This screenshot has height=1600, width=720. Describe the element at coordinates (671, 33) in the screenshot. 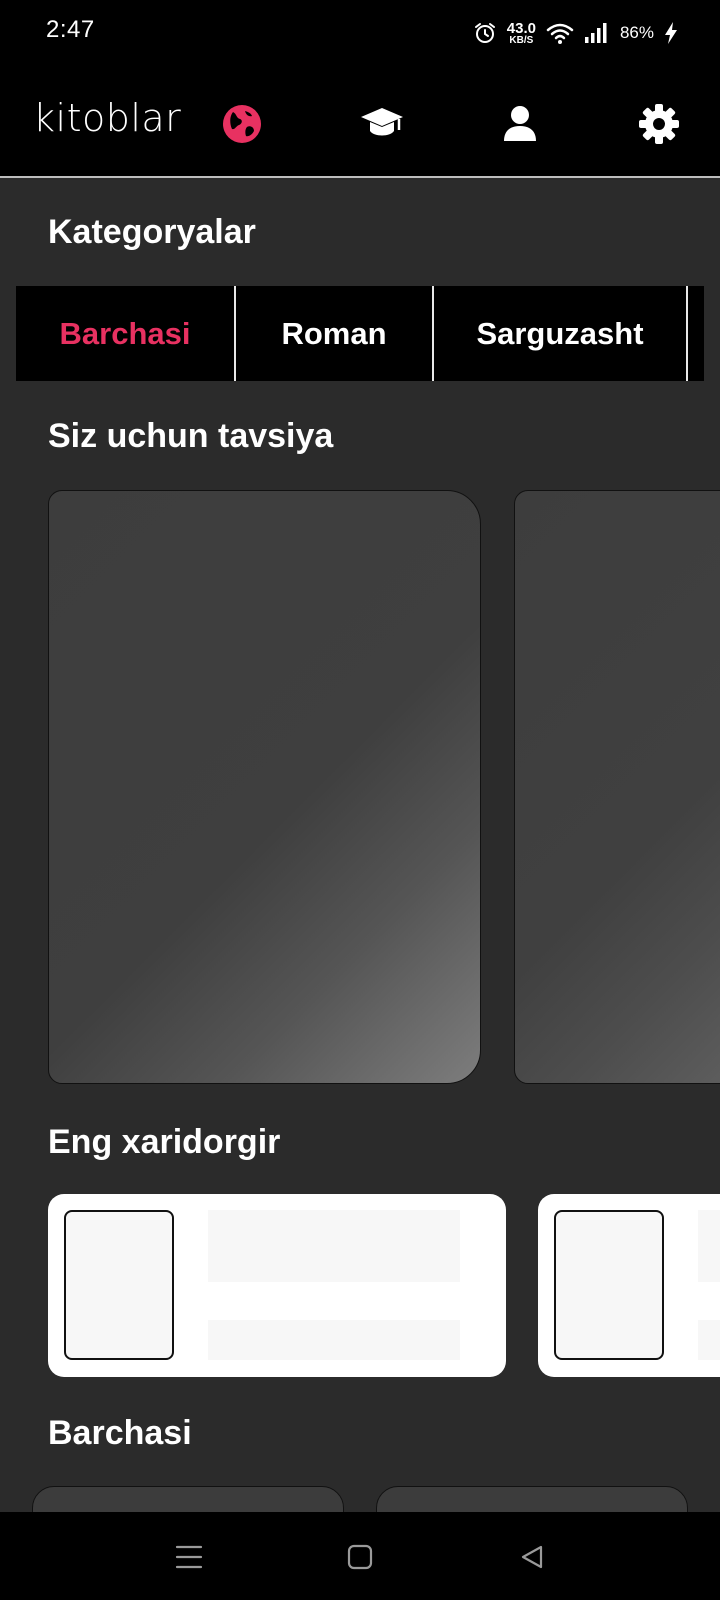

I see `charging-icon` at that location.